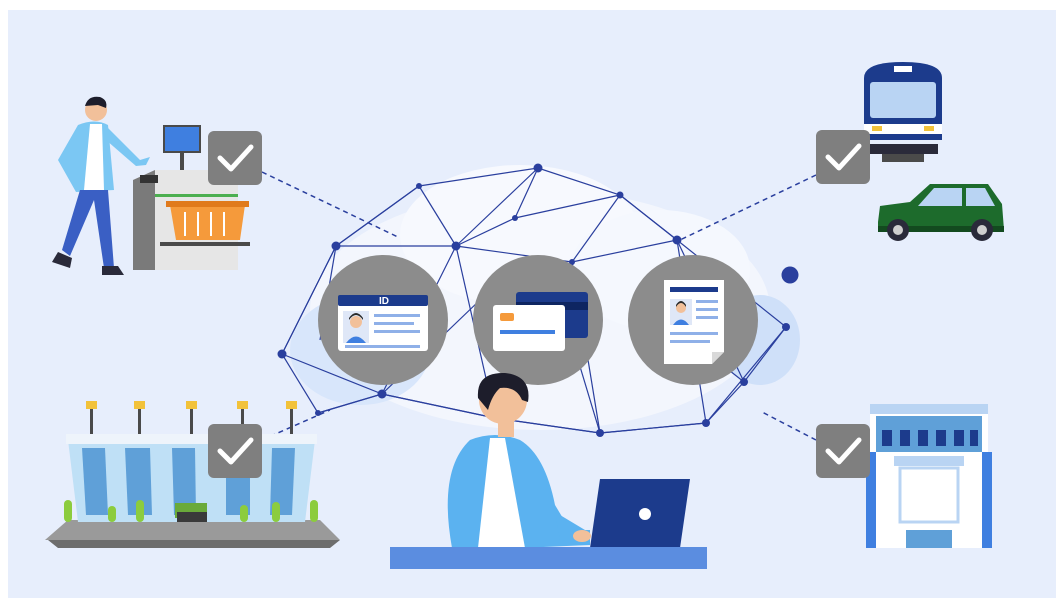 The image size is (1061, 602). What do you see at coordinates (548, 558) in the screenshot?
I see `desk` at bounding box center [548, 558].